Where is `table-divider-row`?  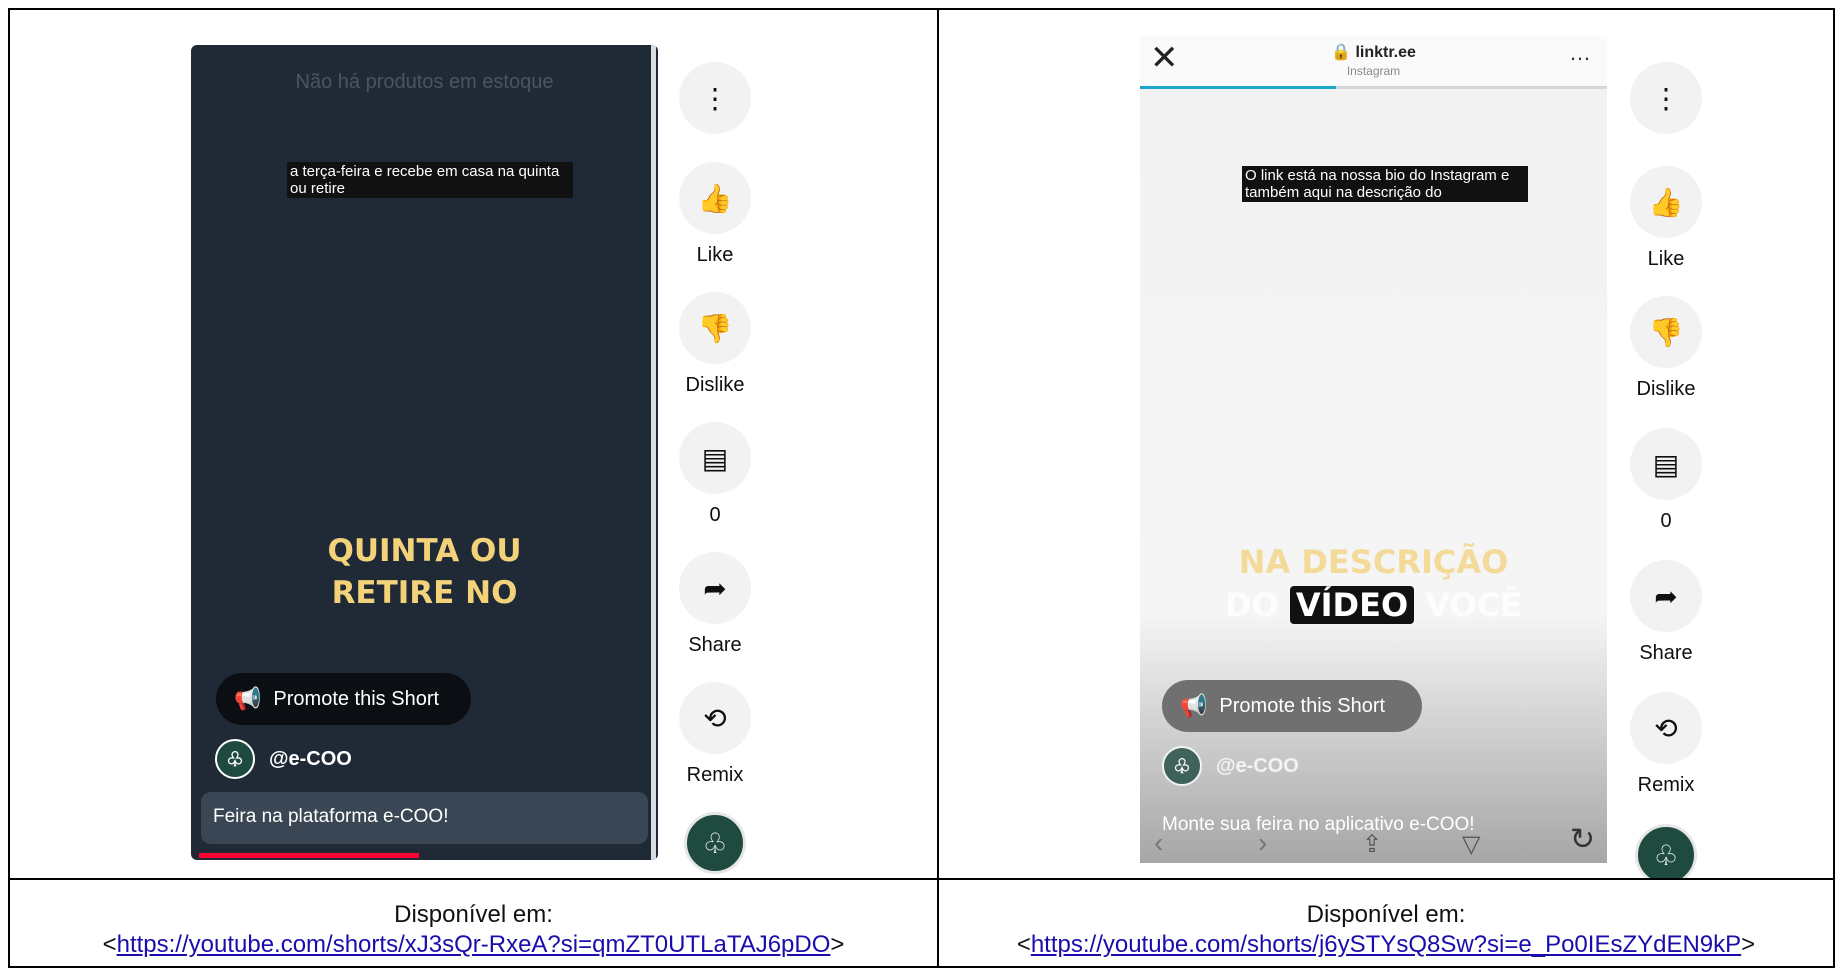
table-divider-row is located at coordinates (921, 879).